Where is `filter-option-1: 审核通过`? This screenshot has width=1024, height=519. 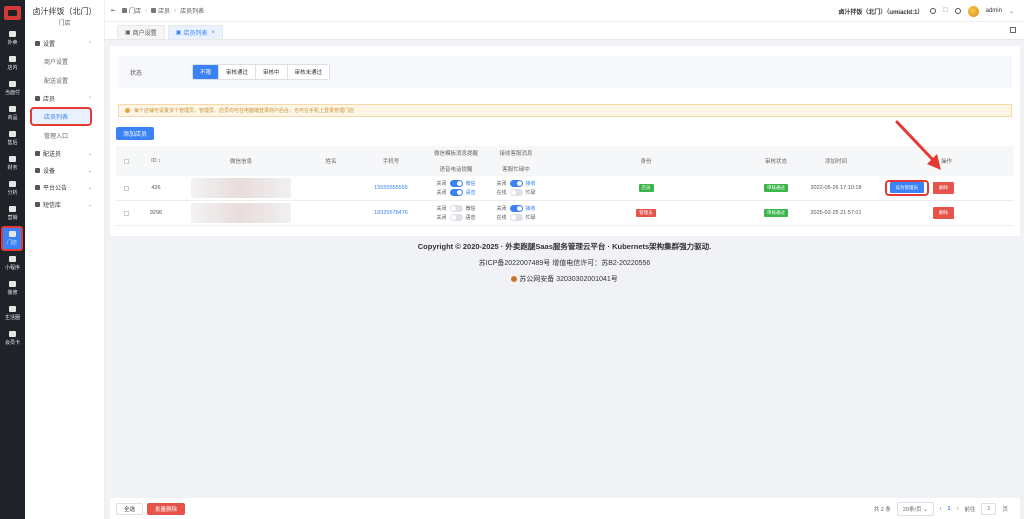
filter-option-1: 审核通过 is located at coordinates (238, 72).